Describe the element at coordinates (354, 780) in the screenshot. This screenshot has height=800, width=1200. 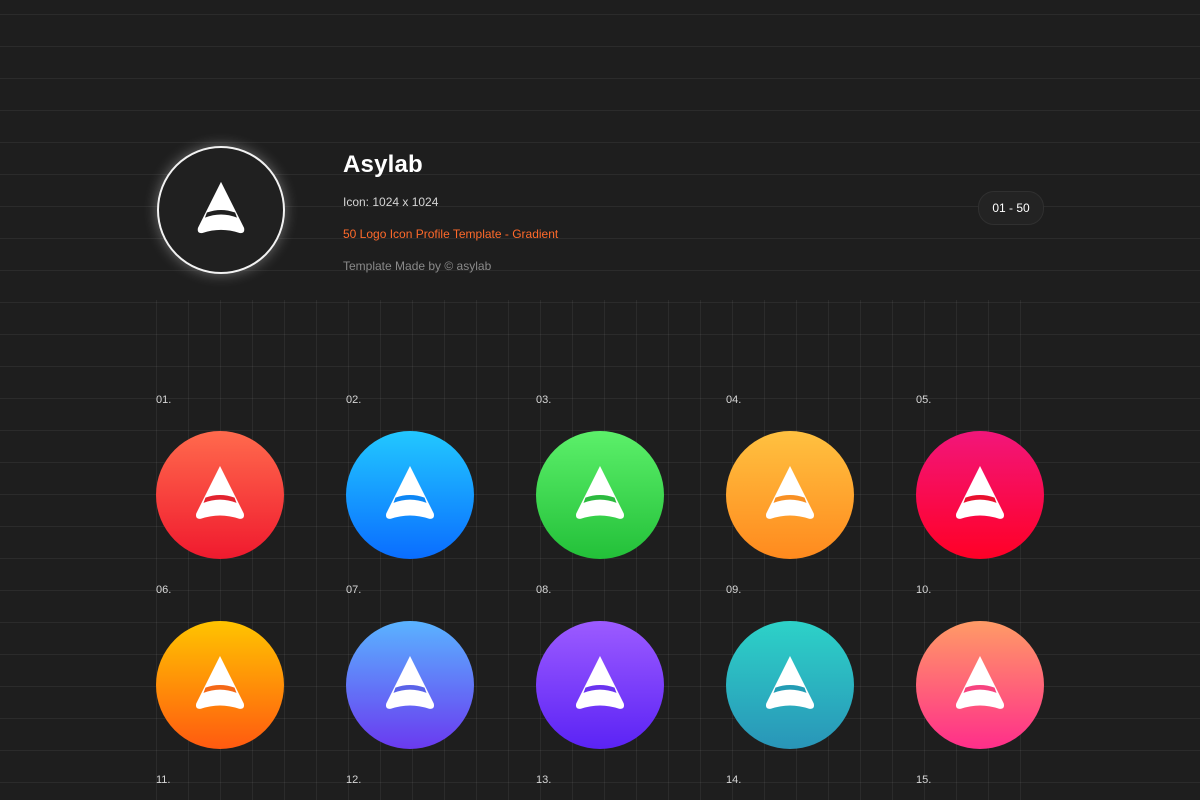
I see `icon-number-label: 12.` at that location.